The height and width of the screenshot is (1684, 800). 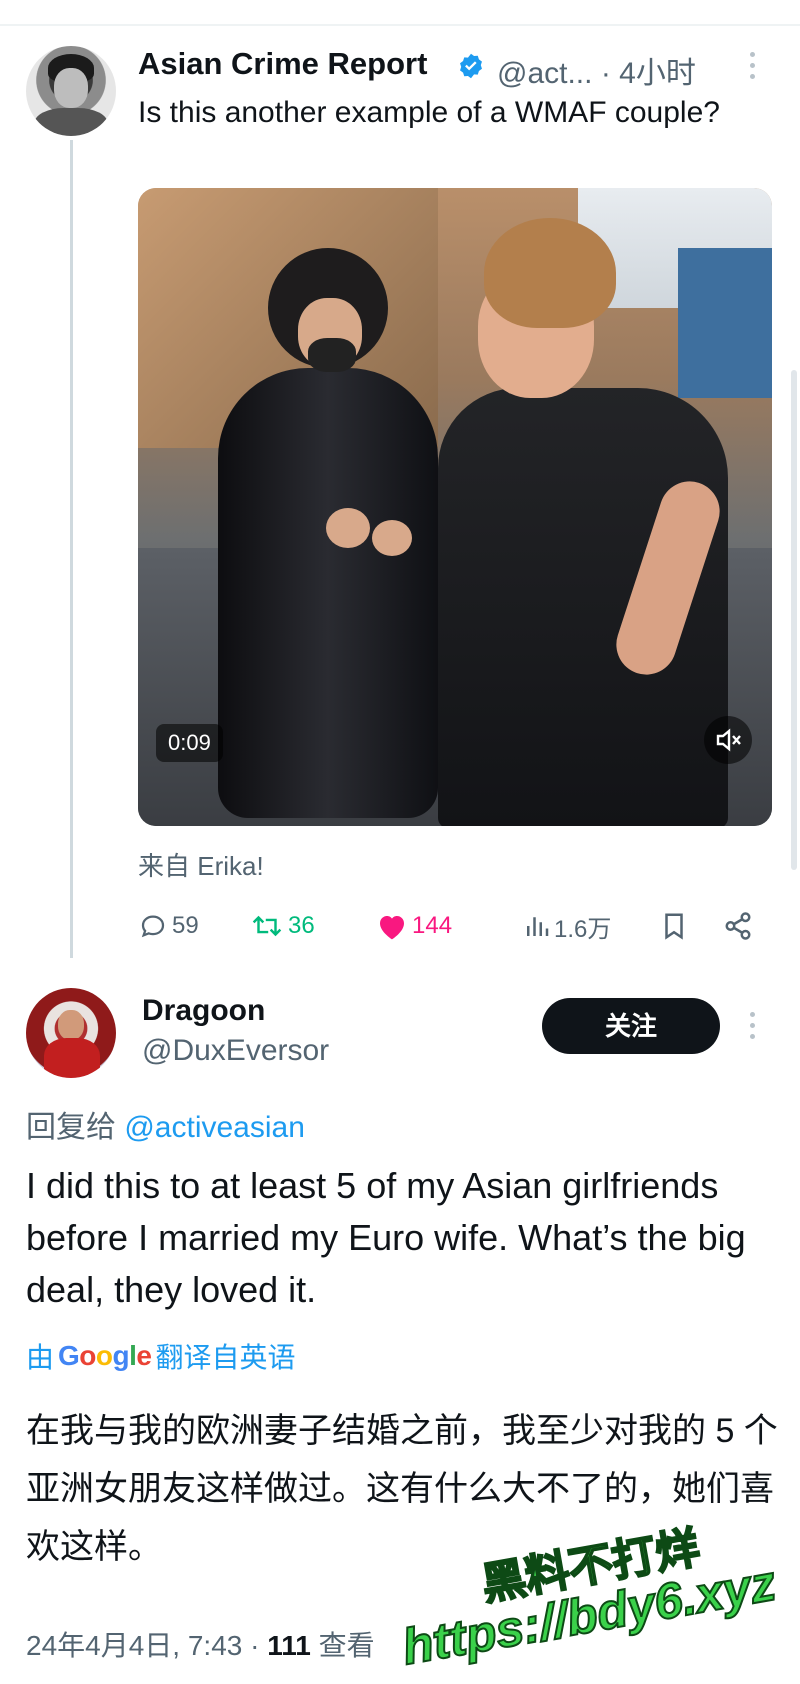 I want to click on reply-count: 59, so click(x=185, y=925).